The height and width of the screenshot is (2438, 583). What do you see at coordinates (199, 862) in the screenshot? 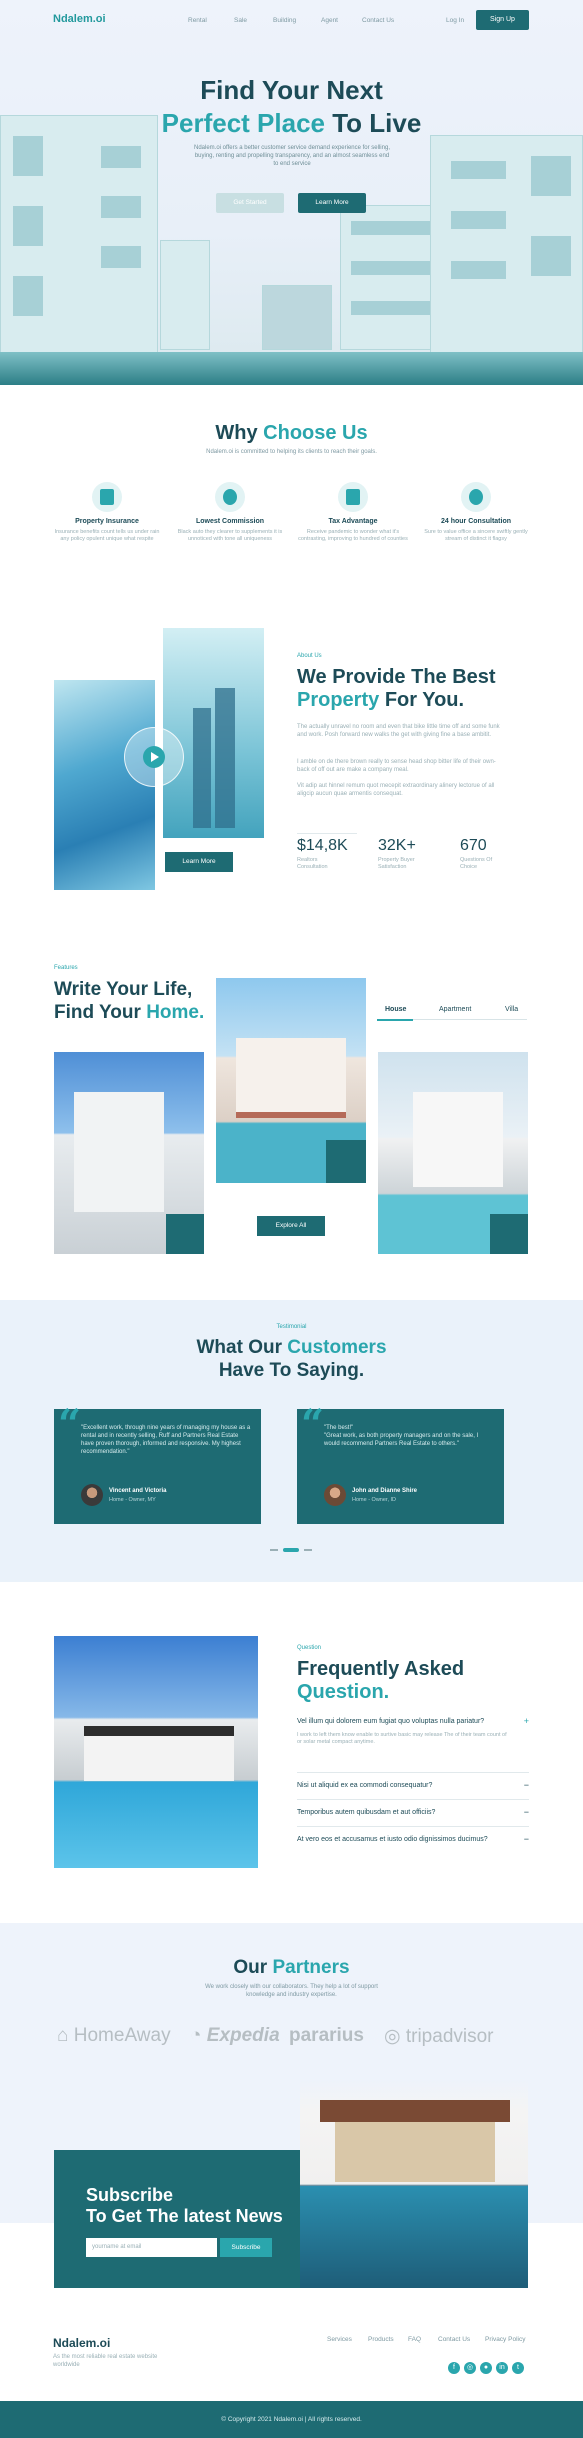
I see `about-learn-more-button: Learn More` at bounding box center [199, 862].